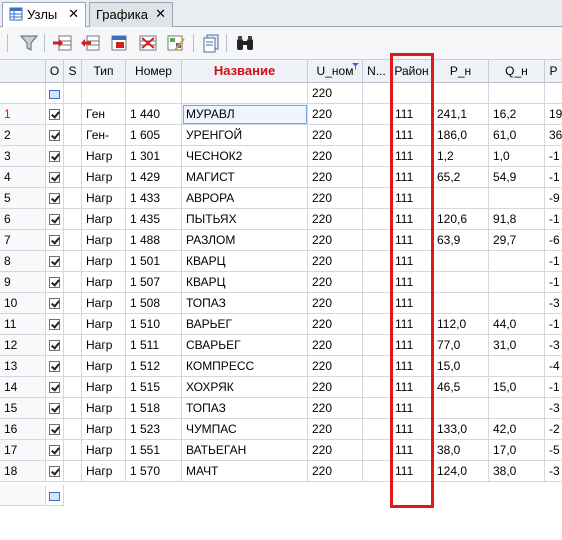 This screenshot has height=540, width=562. I want to click on column-header-name: Название, so click(245, 71).